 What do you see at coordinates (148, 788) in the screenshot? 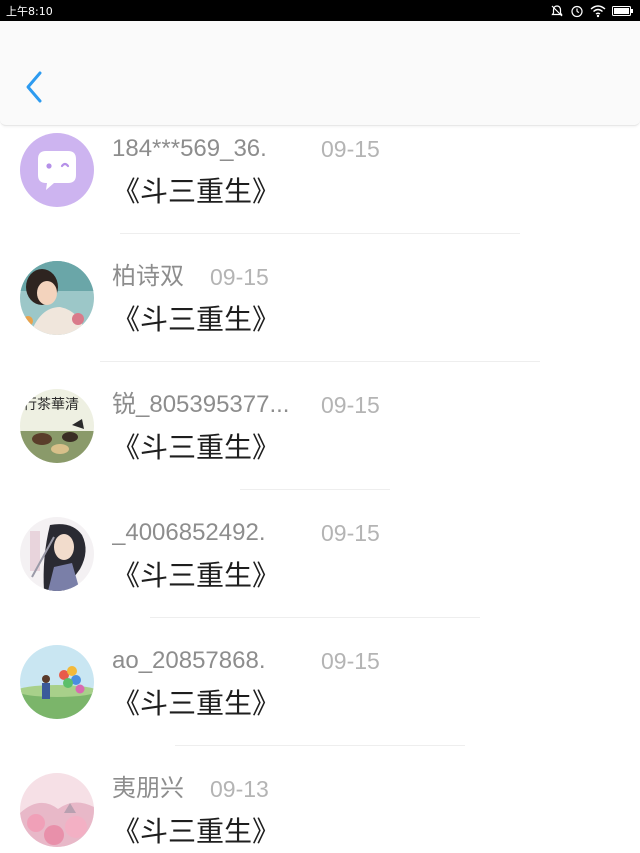
I see `sender-name: 夷朋兴` at bounding box center [148, 788].